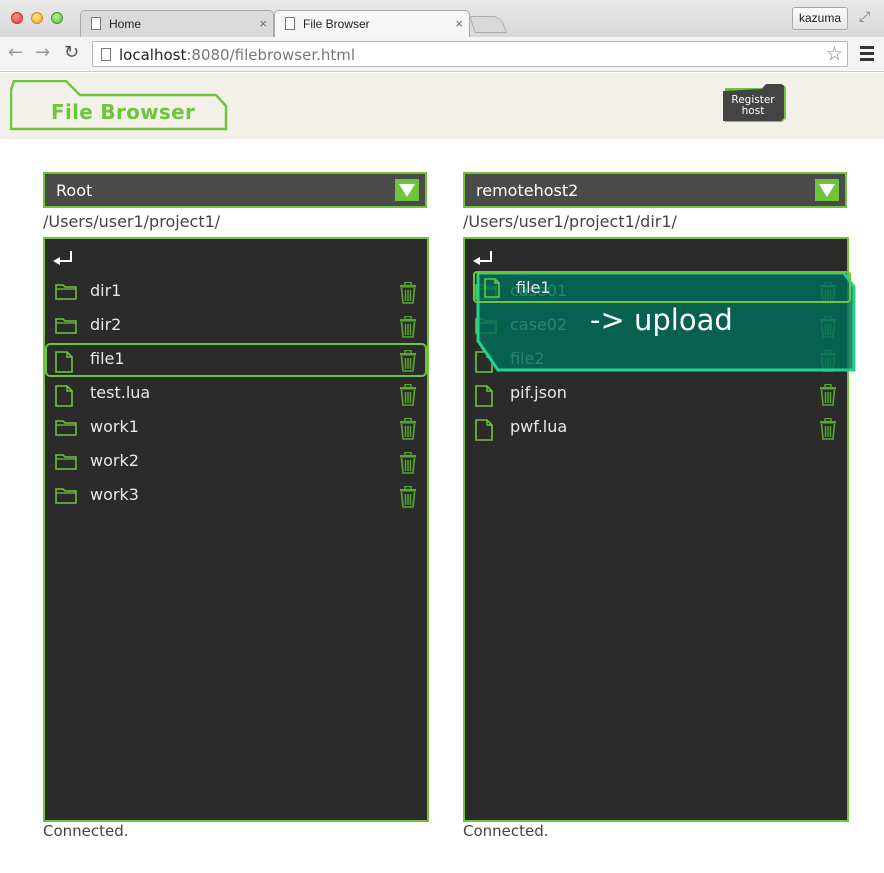 The image size is (884, 873). I want to click on bookmark-star-icon: ☆, so click(834, 54).